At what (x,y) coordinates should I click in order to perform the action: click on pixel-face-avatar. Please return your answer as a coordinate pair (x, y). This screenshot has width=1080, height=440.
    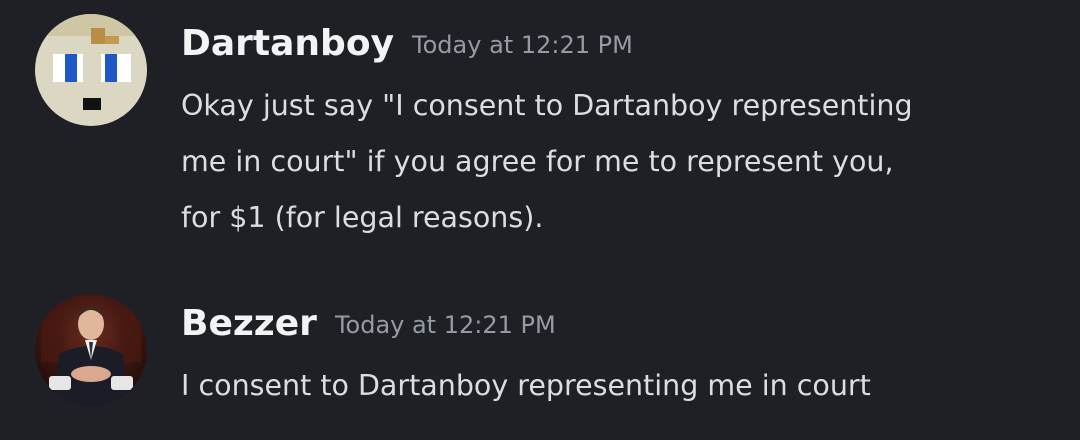
    Looking at the image, I should click on (91, 70).